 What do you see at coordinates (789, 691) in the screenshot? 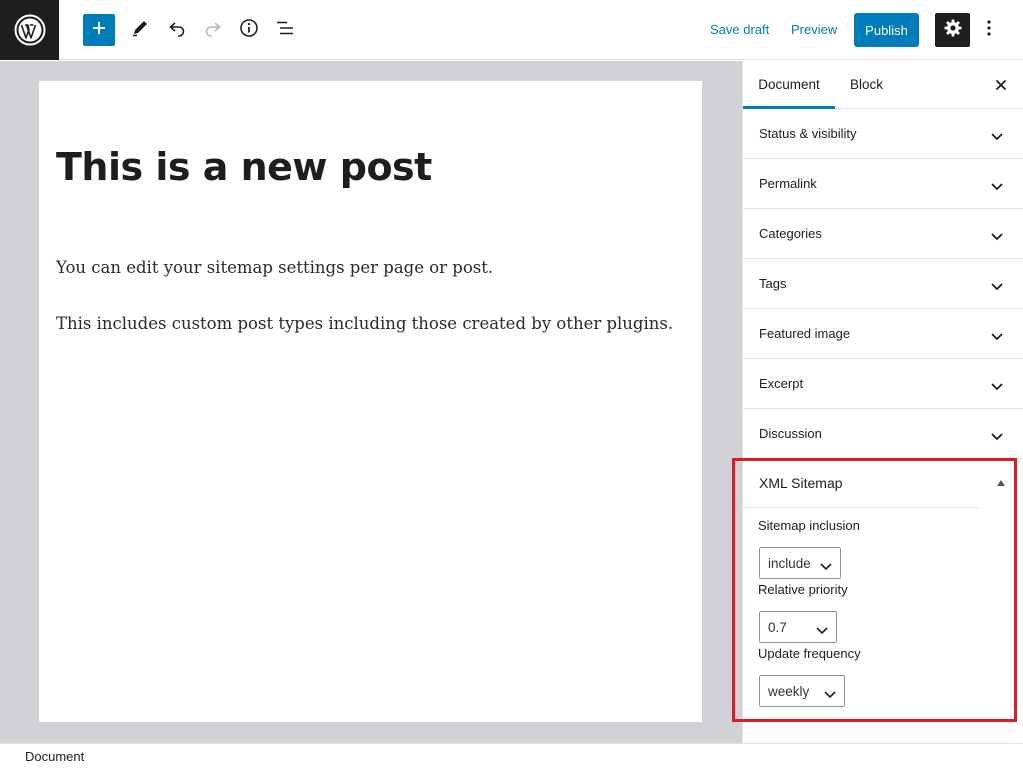
I see `select-value: weekly` at bounding box center [789, 691].